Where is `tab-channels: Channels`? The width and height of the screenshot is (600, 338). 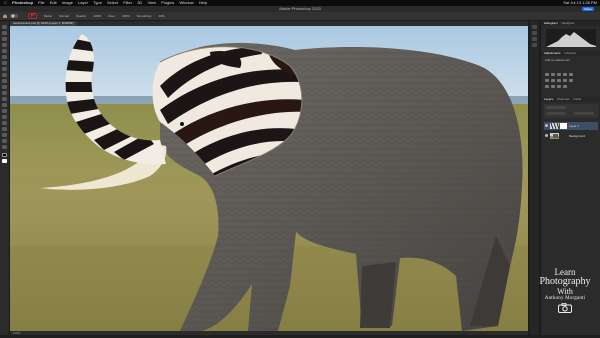
tab-channels: Channels is located at coordinates (563, 99).